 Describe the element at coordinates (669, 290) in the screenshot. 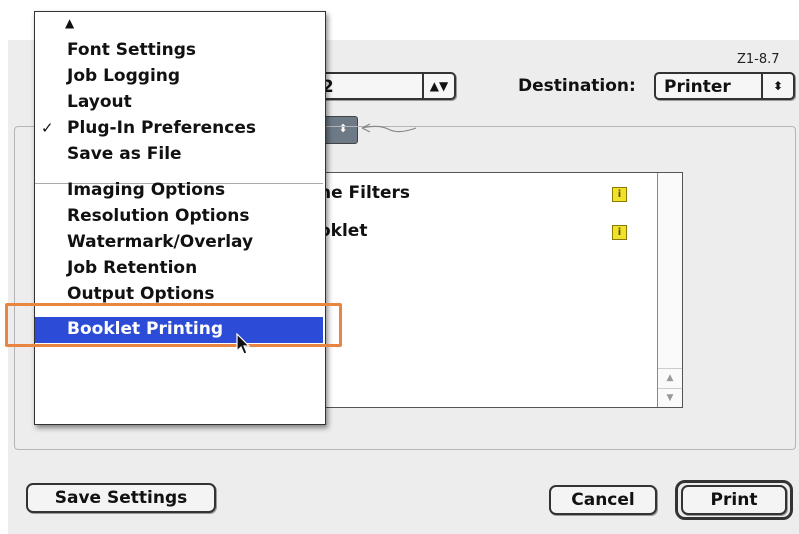

I see `list-scrollbar: ▲ ▼` at that location.